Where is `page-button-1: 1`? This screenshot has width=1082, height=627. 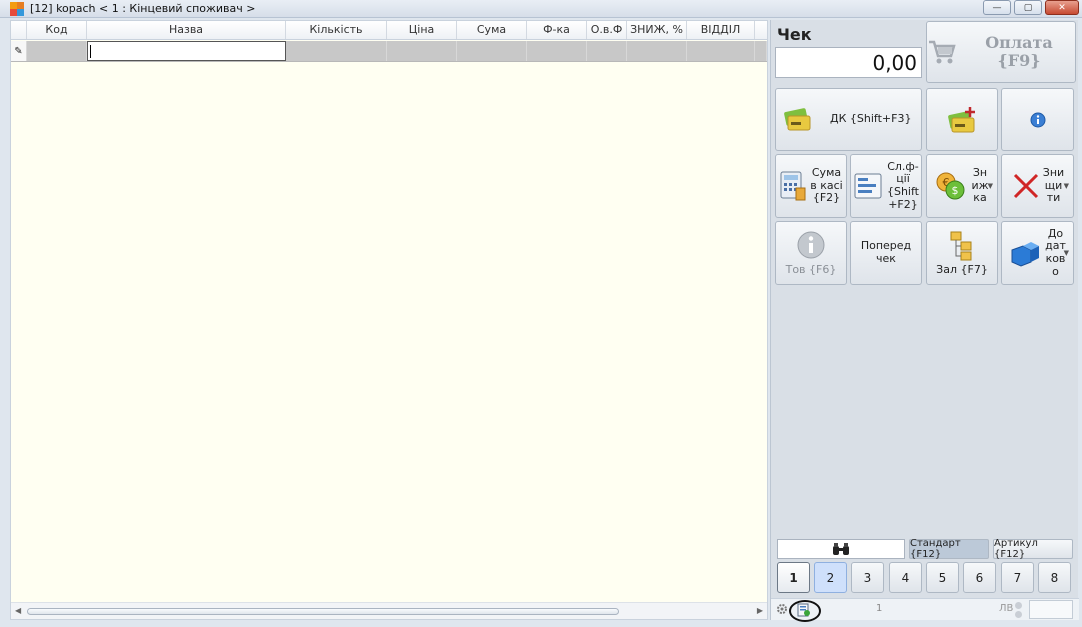 page-button-1: 1 is located at coordinates (793, 577).